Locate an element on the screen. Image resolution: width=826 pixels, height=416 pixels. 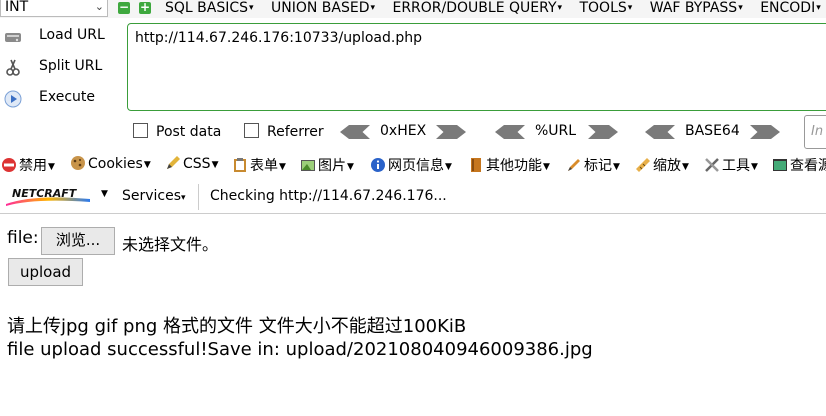
netcraft-services-menu: Services▾ is located at coordinates (154, 196).